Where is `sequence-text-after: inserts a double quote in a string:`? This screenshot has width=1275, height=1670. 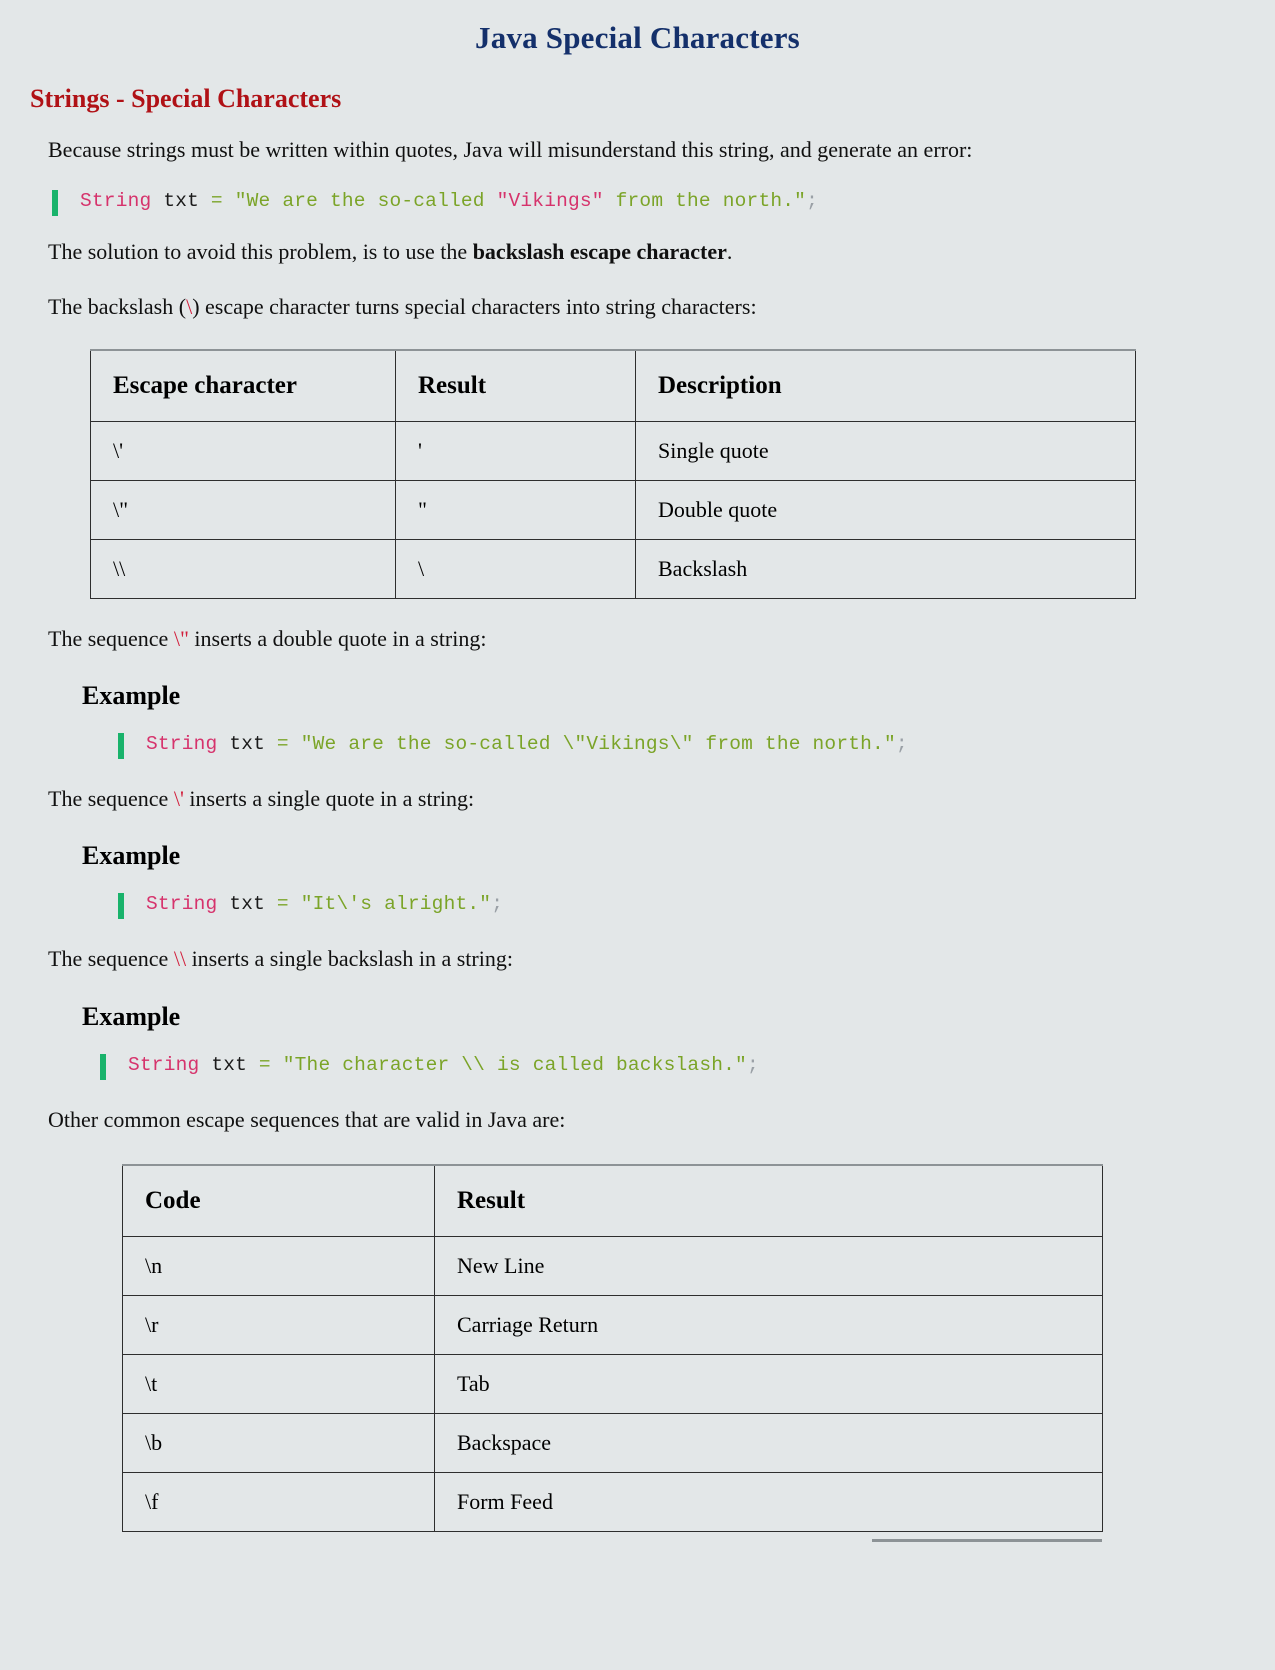
sequence-text-after: inserts a double quote in a string: is located at coordinates (337, 638).